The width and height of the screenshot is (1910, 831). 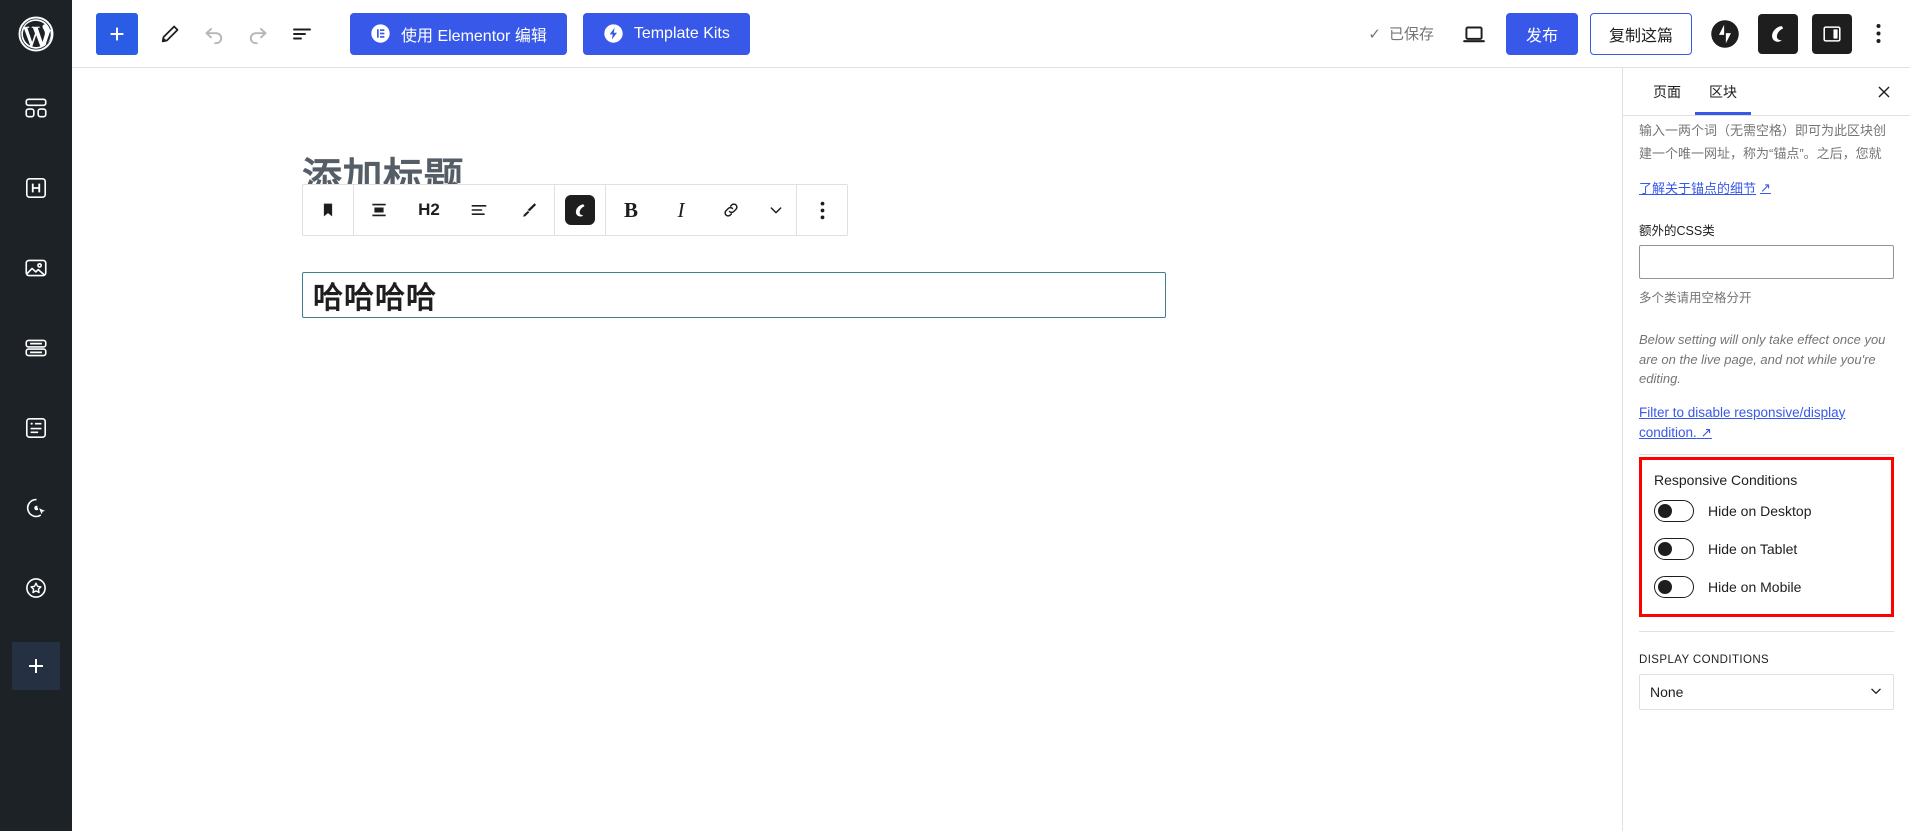 I want to click on more-options-button, so click(x=1878, y=34).